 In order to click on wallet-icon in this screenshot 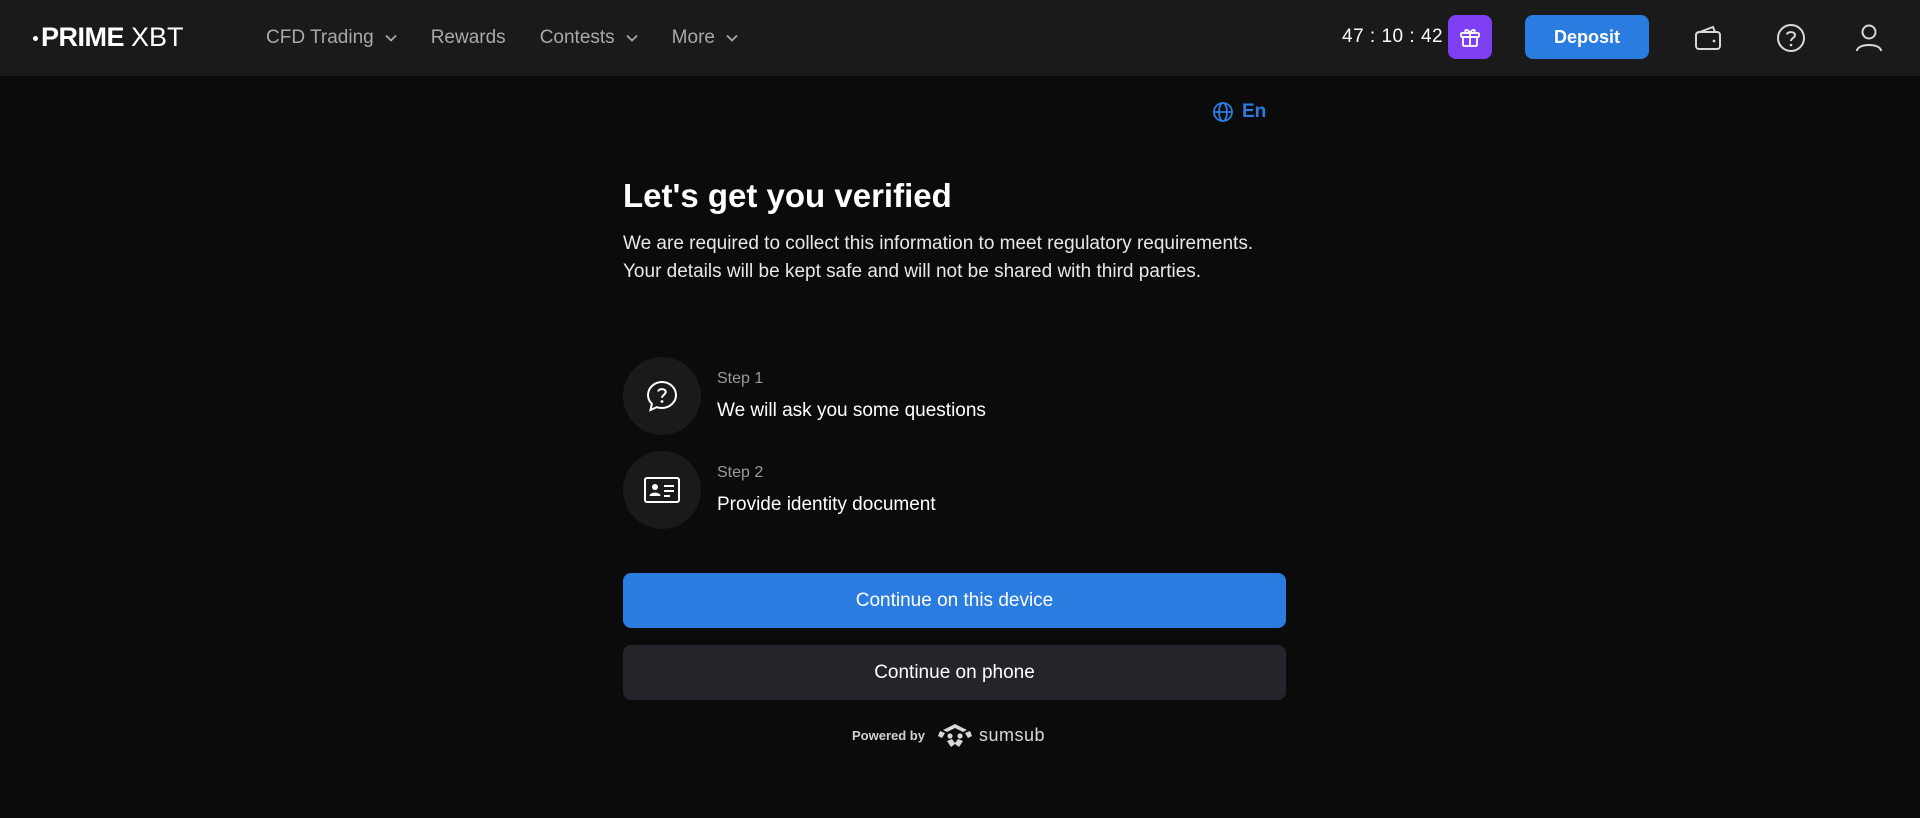, I will do `click(1708, 37)`.